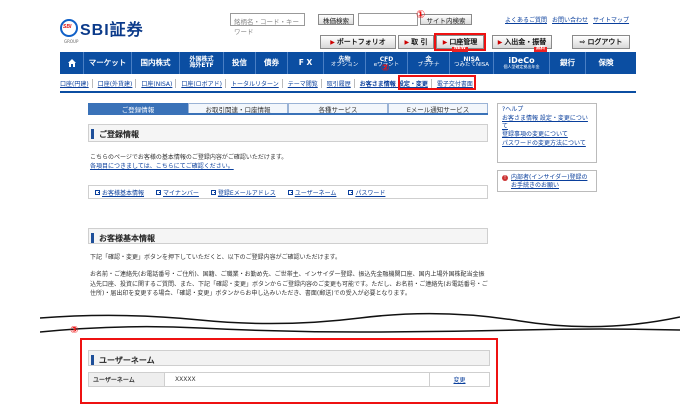 Image resolution: width=700 pixels, height=410 pixels. What do you see at coordinates (305, 83) in the screenshot?
I see `subnav-theme: テーマ閲覧` at bounding box center [305, 83].